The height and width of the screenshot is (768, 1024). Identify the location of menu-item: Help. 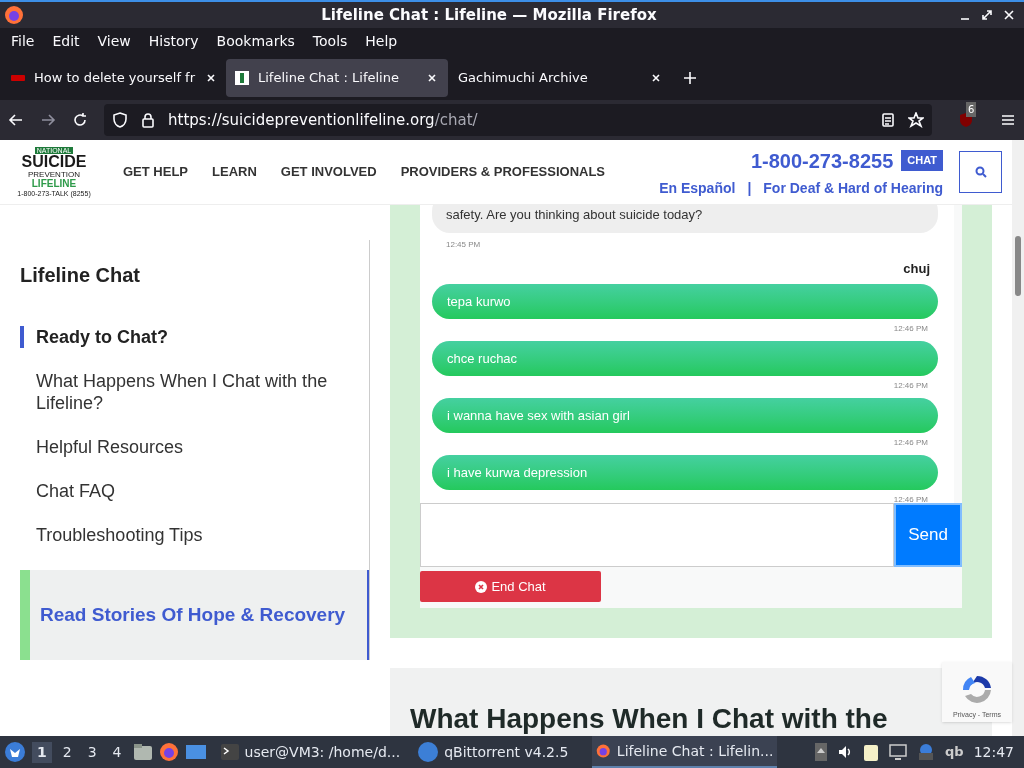
(381, 41).